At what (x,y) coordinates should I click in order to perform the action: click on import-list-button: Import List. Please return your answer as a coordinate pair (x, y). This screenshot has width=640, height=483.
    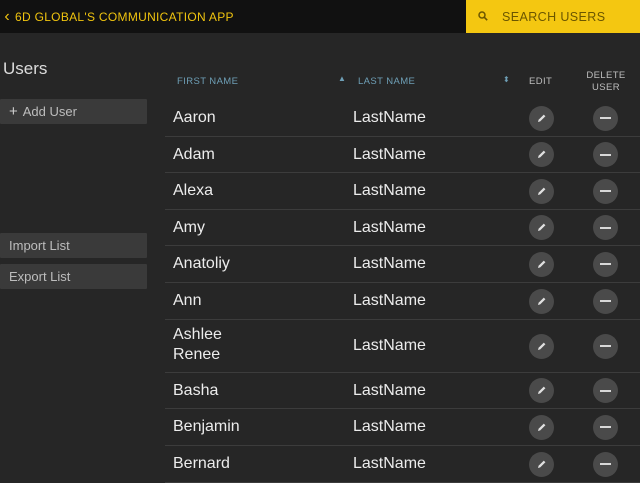
    Looking at the image, I should click on (73, 245).